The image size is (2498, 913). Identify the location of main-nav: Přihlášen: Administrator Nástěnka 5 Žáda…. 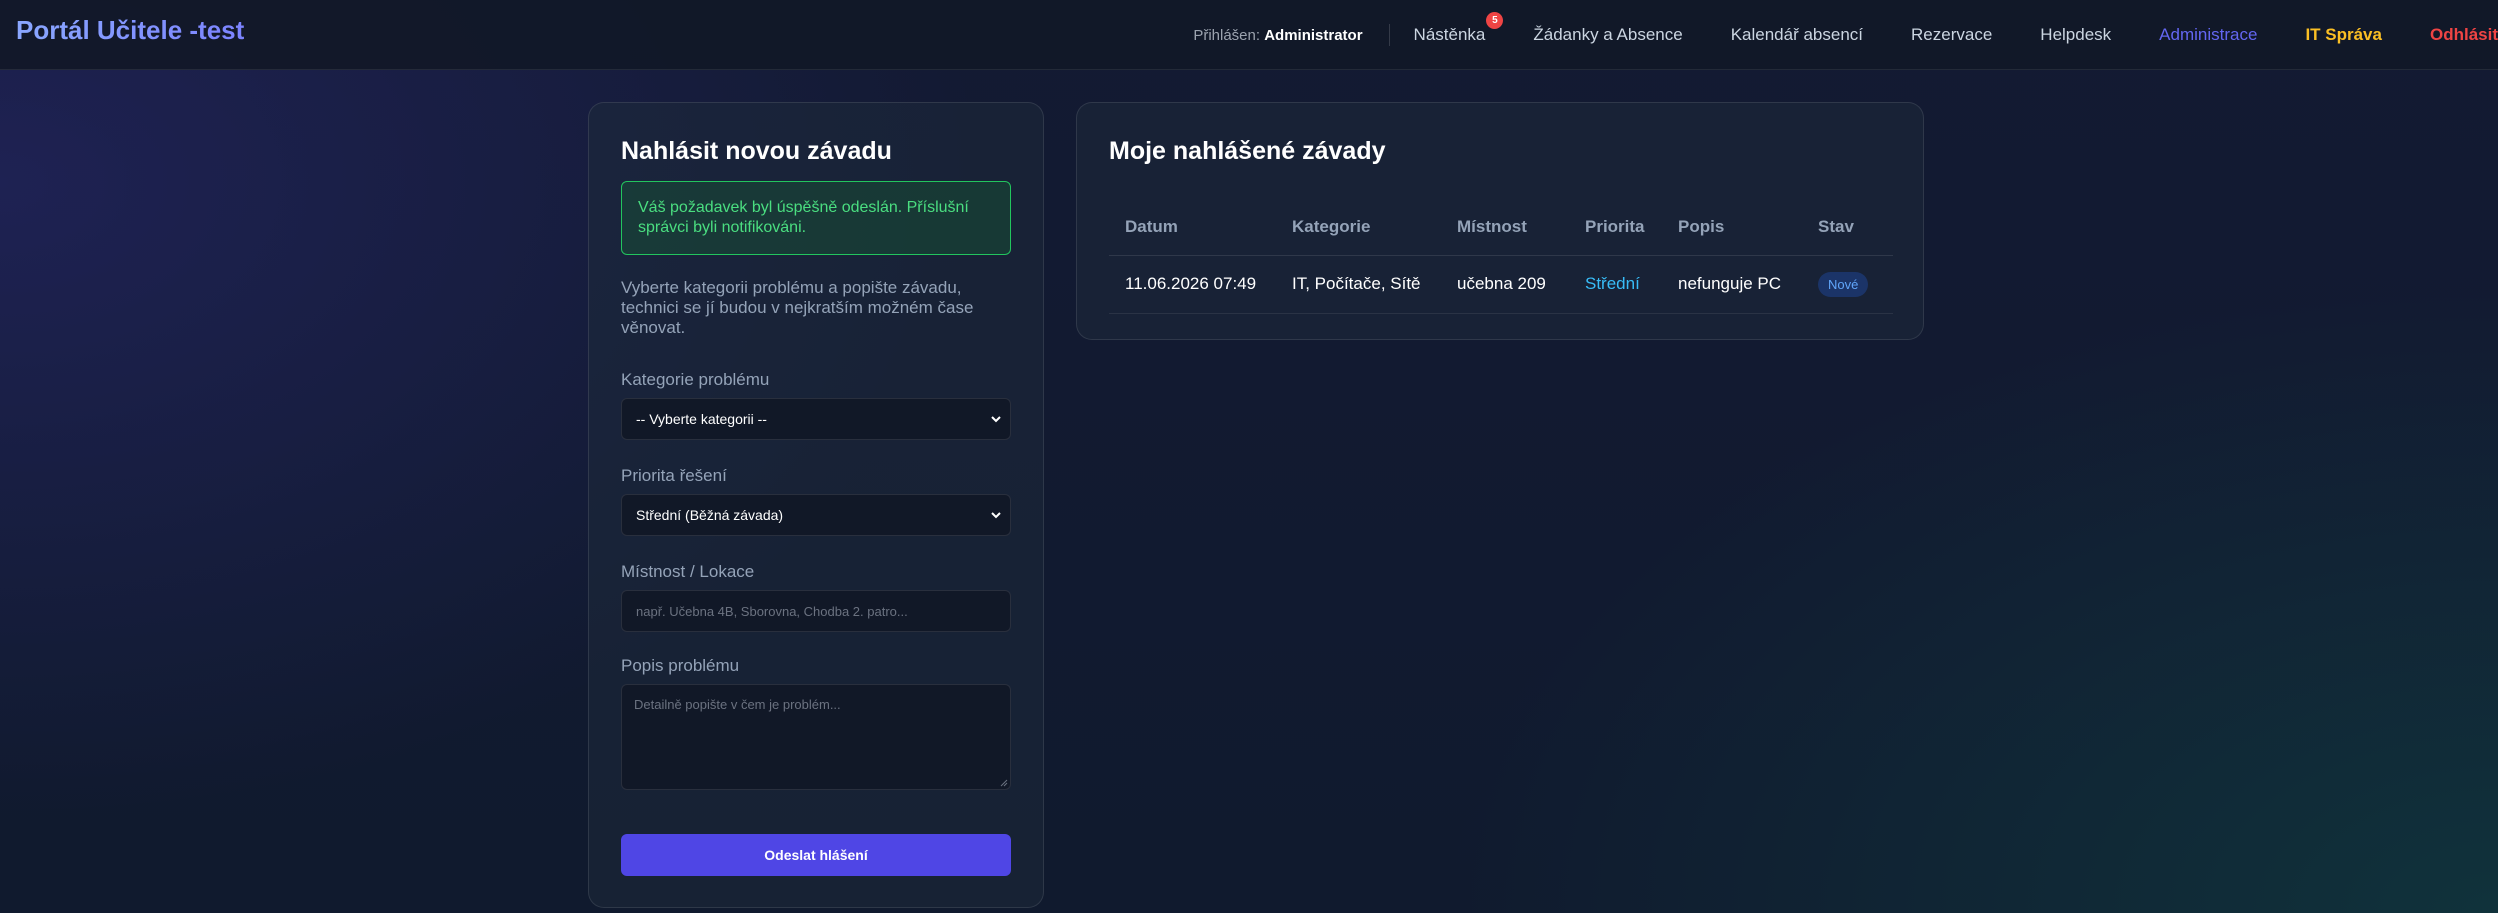
(1845, 35).